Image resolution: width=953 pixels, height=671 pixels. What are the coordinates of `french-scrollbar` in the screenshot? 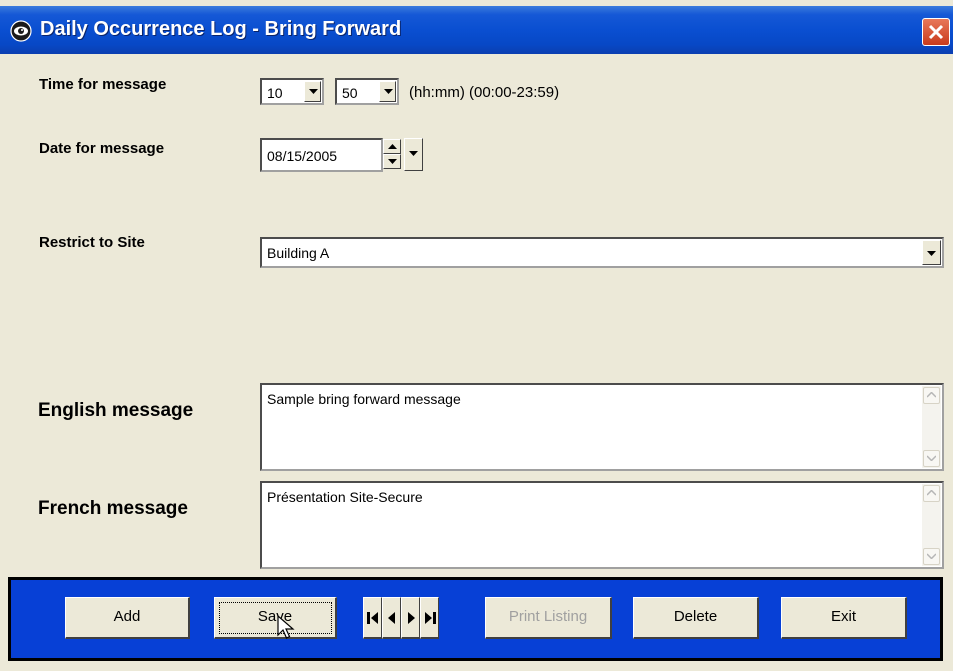 It's located at (931, 525).